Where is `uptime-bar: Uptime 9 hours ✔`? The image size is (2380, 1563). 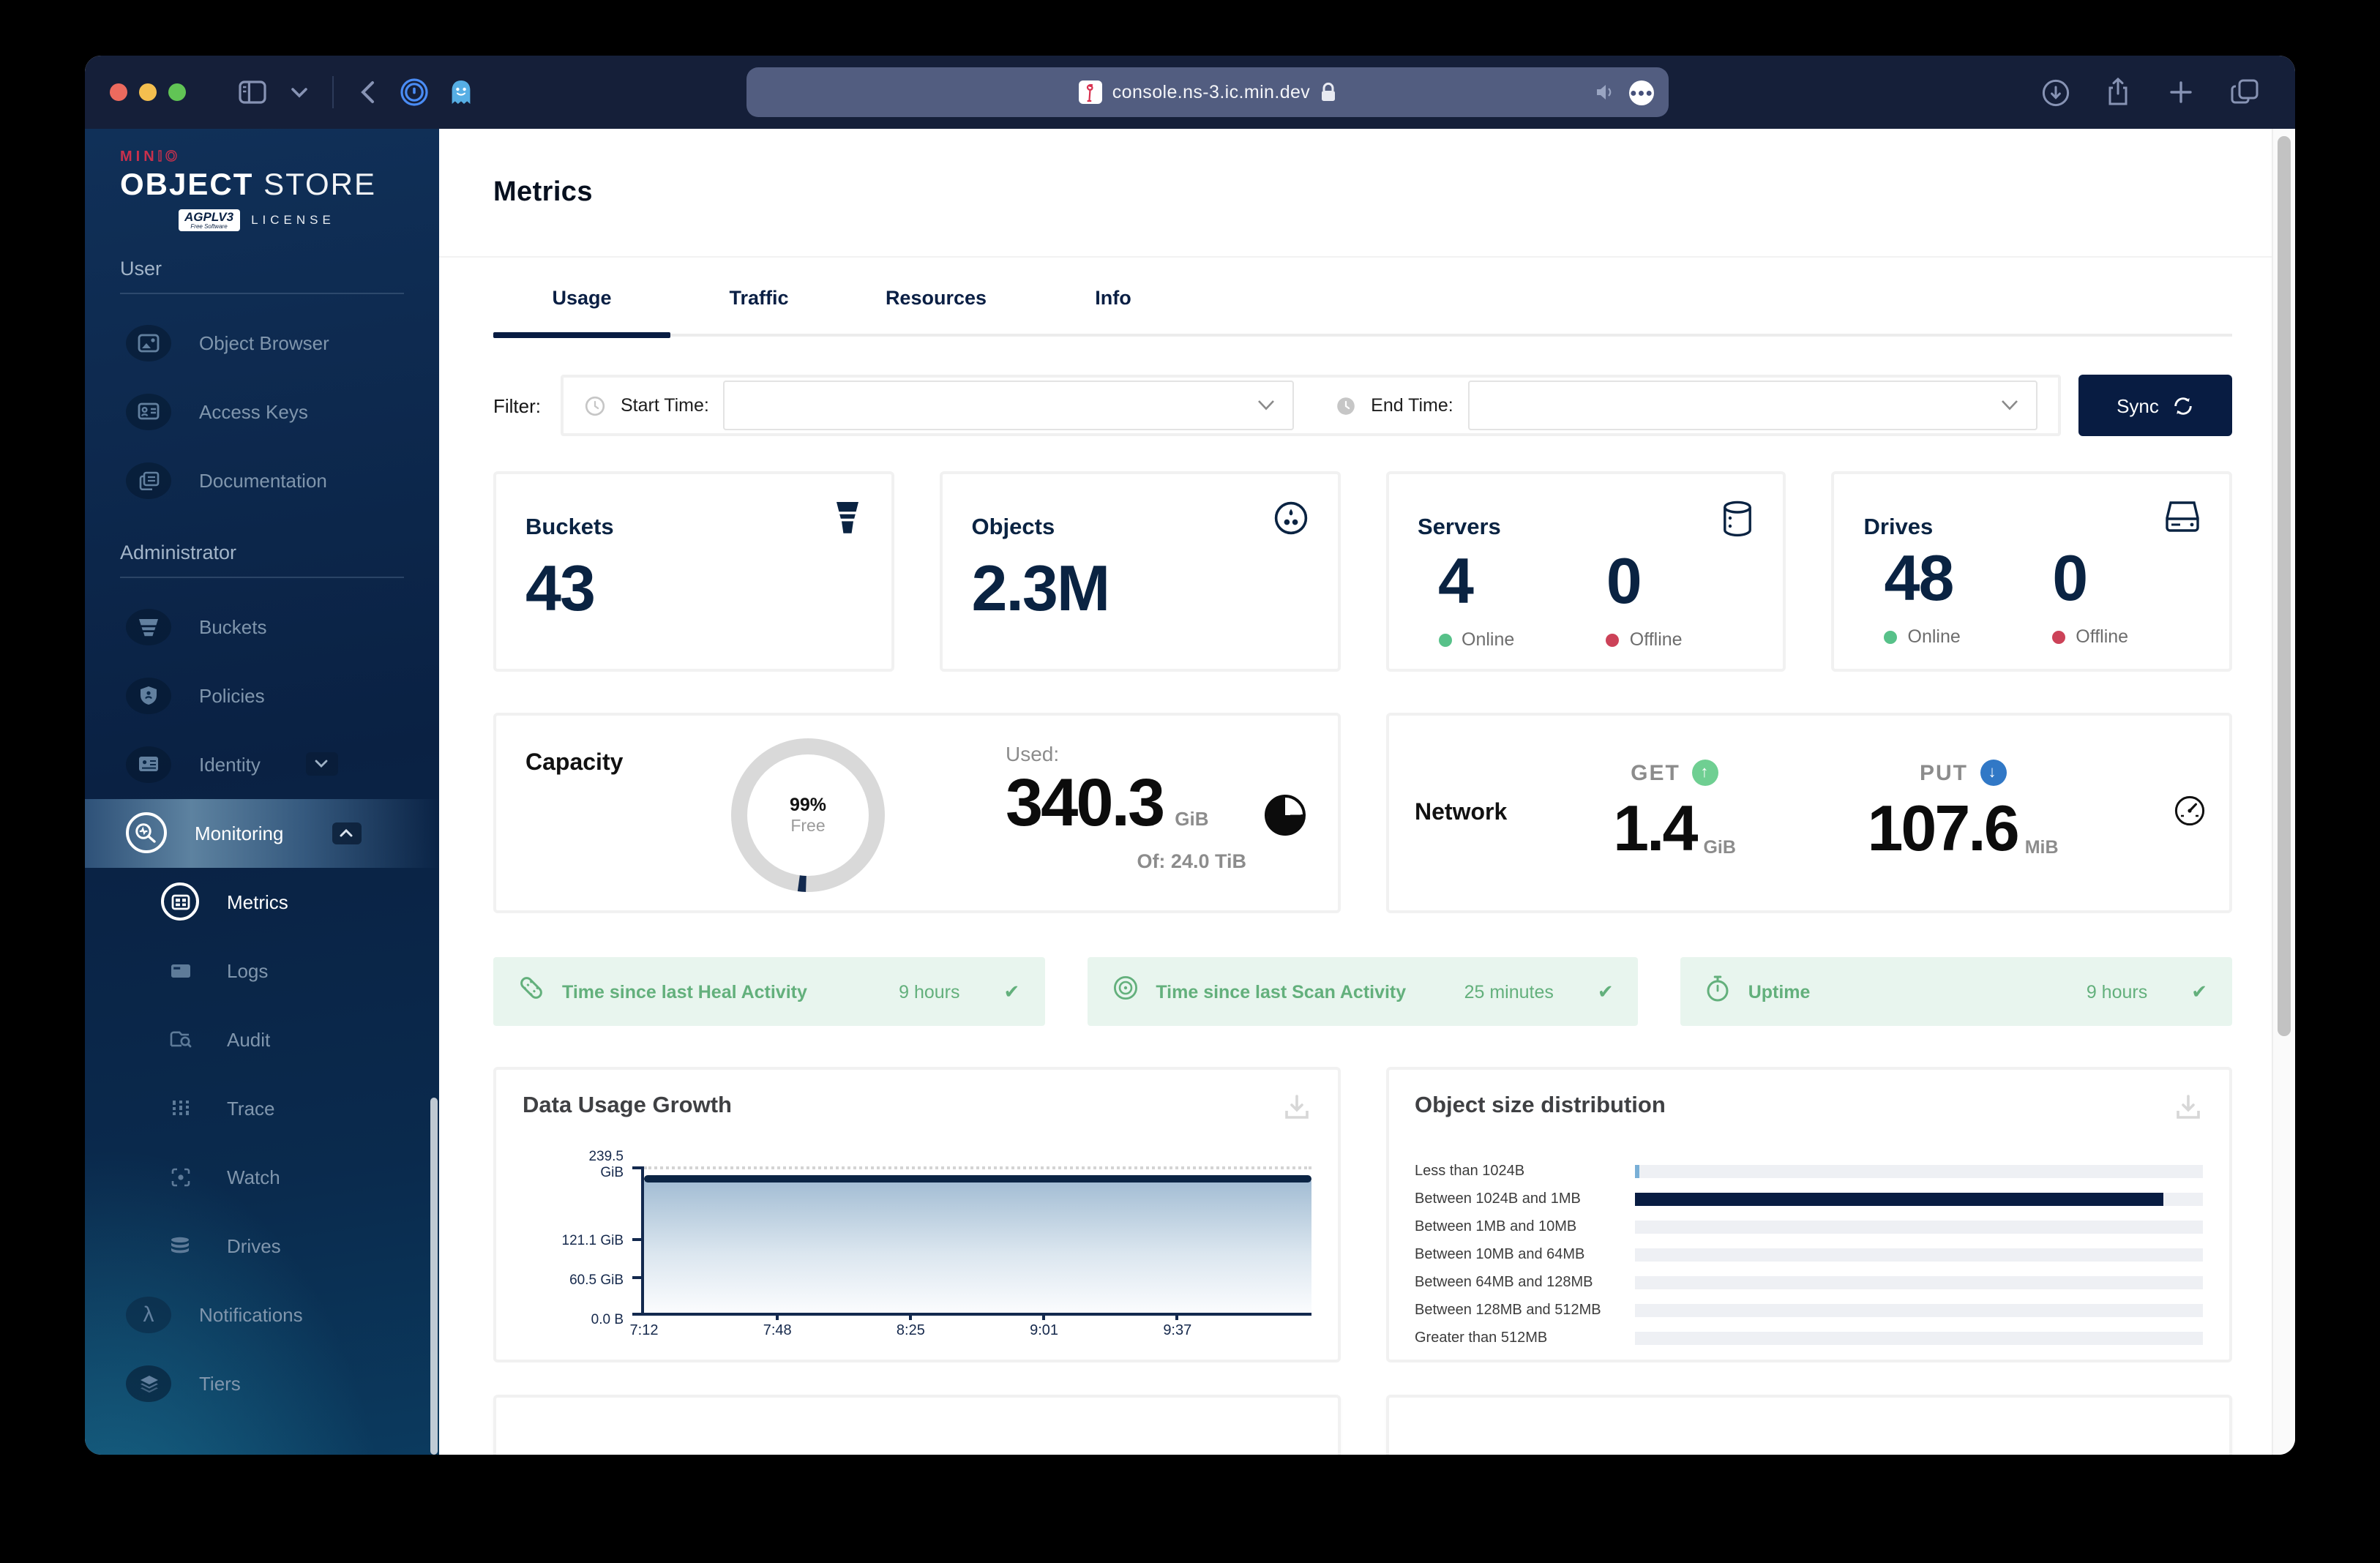 uptime-bar: Uptime 9 hours ✔ is located at coordinates (1956, 991).